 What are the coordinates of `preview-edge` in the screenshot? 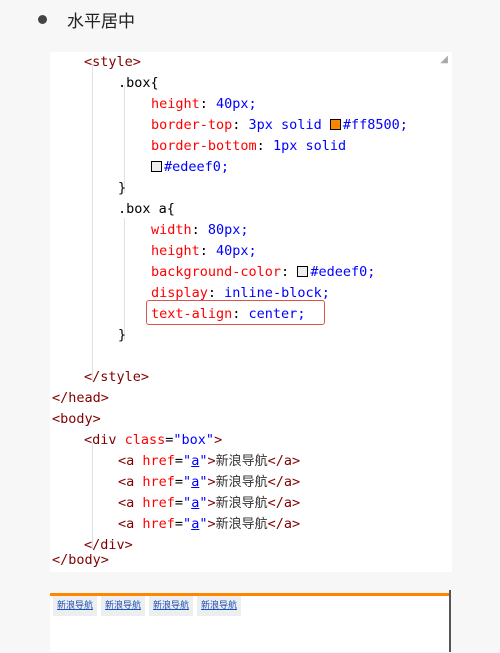 It's located at (450, 621).